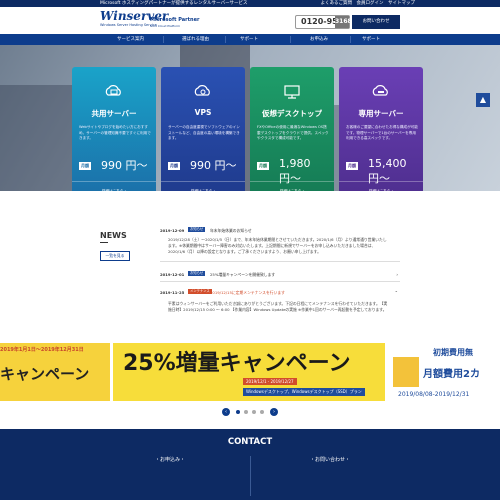 This screenshot has width=500, height=500. Describe the element at coordinates (231, 230) in the screenshot. I see `news-title: 年末年始休業のお知らせ` at that location.